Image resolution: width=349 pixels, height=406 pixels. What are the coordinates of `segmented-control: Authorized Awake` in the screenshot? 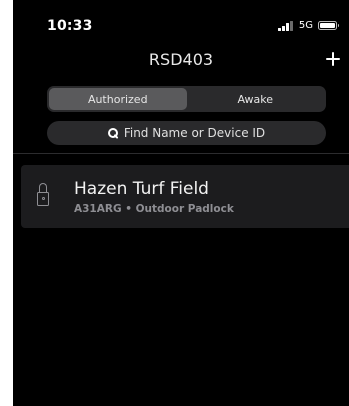 It's located at (186, 99).